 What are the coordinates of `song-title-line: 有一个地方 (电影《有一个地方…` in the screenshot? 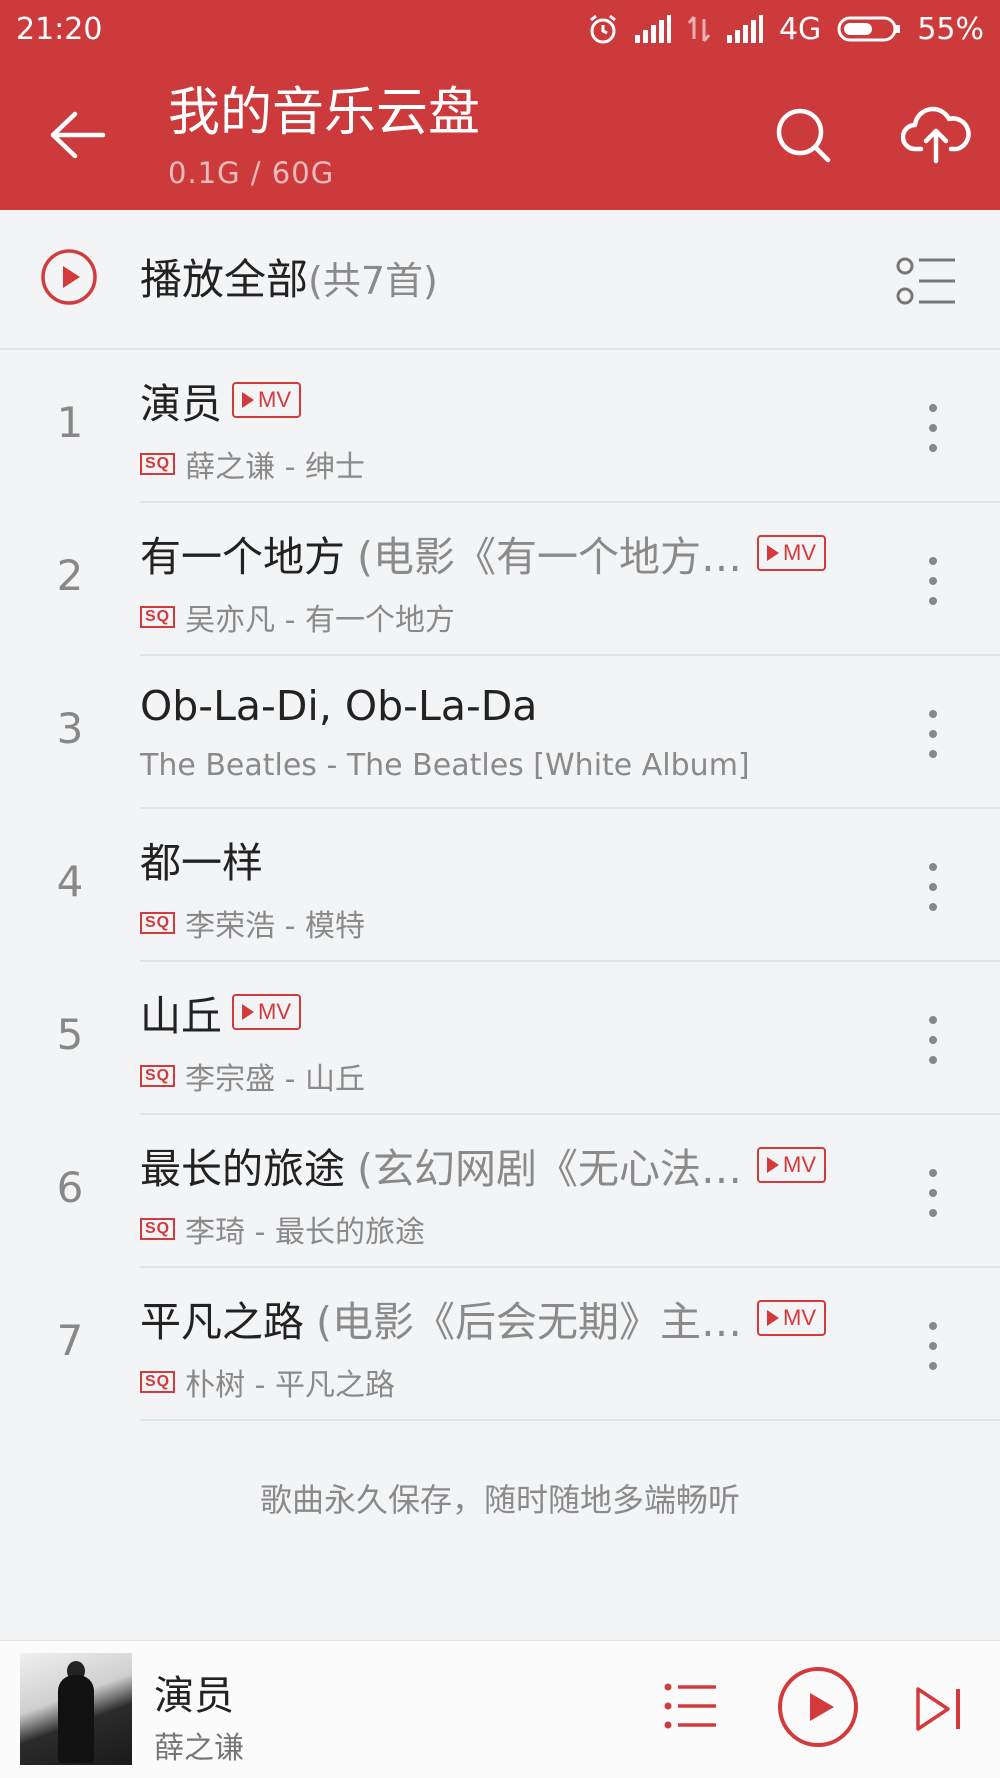 It's located at (441, 553).